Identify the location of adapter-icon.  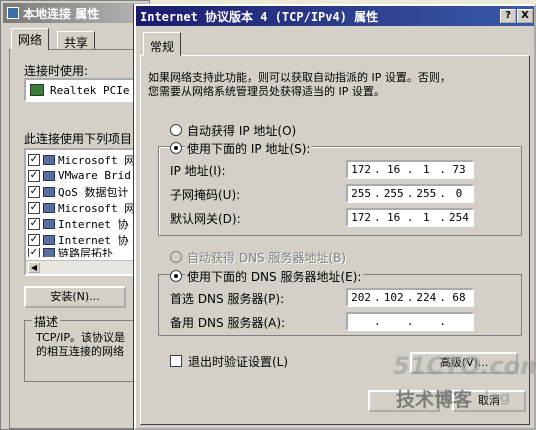
(37, 90).